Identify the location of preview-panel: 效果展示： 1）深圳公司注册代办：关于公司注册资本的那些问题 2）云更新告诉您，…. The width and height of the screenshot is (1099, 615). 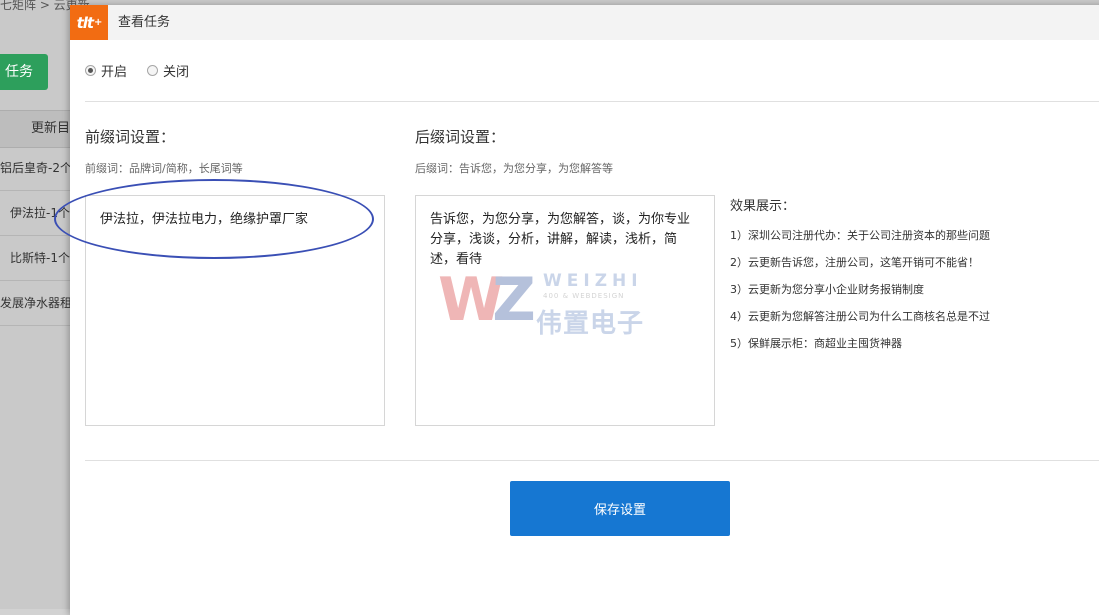
(910, 276).